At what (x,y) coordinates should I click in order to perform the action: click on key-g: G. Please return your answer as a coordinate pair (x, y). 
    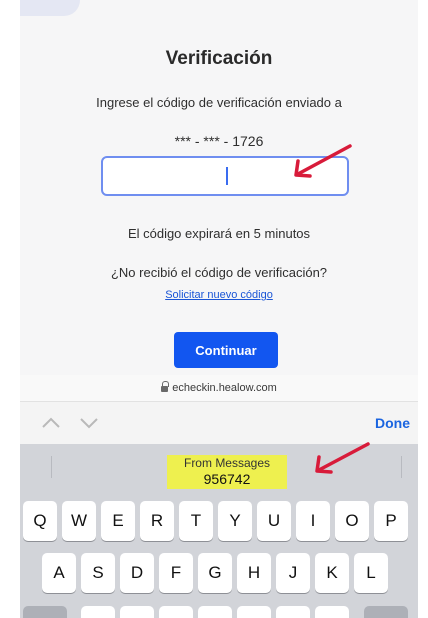
    Looking at the image, I should click on (215, 573).